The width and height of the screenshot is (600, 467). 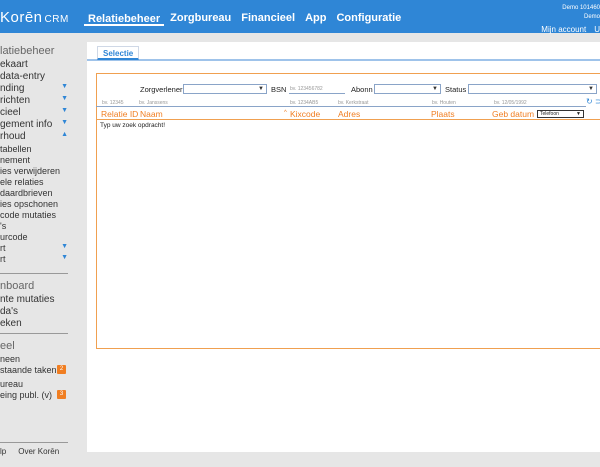 What do you see at coordinates (124, 13) in the screenshot?
I see `nav-tab-relatiebeheer: Relatiebeheer` at bounding box center [124, 13].